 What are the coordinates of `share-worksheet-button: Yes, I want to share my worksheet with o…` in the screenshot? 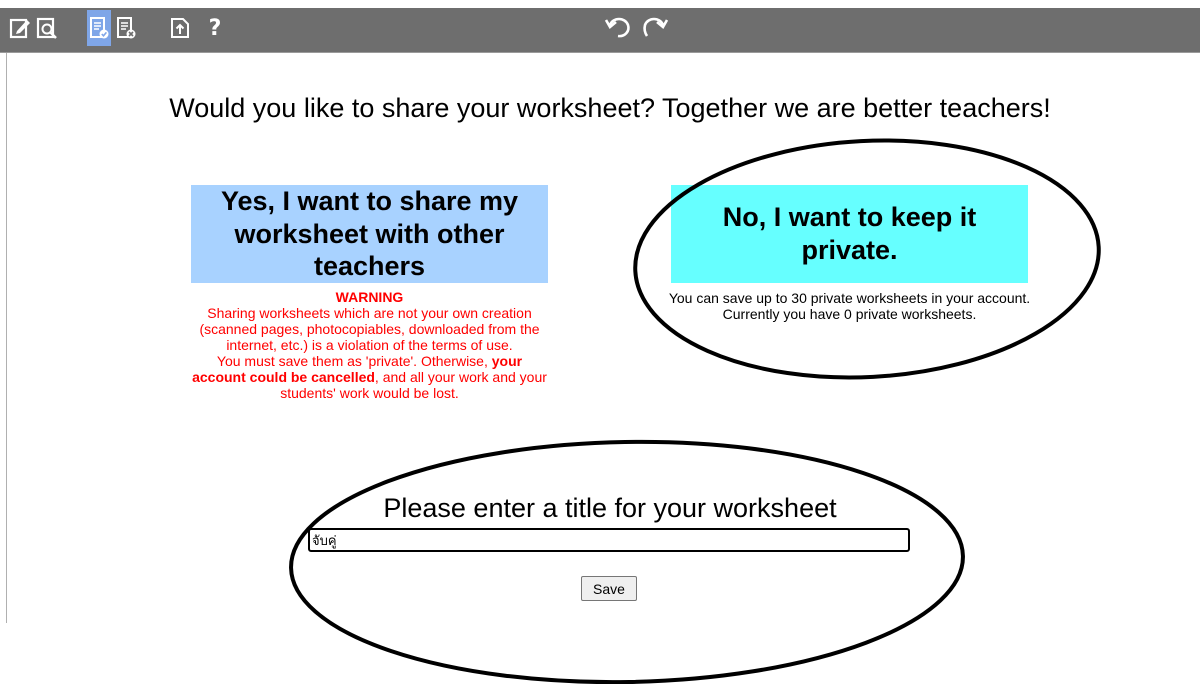 It's located at (369, 234).